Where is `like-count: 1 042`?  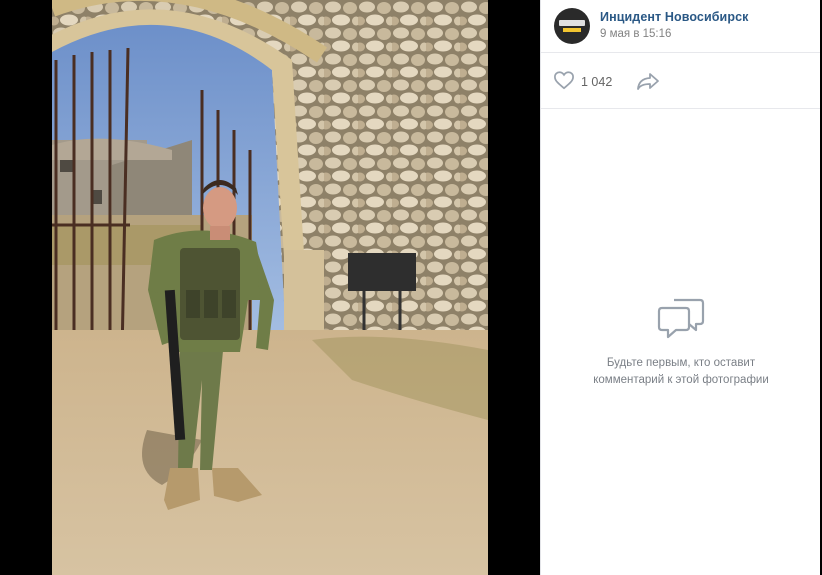 like-count: 1 042 is located at coordinates (597, 82).